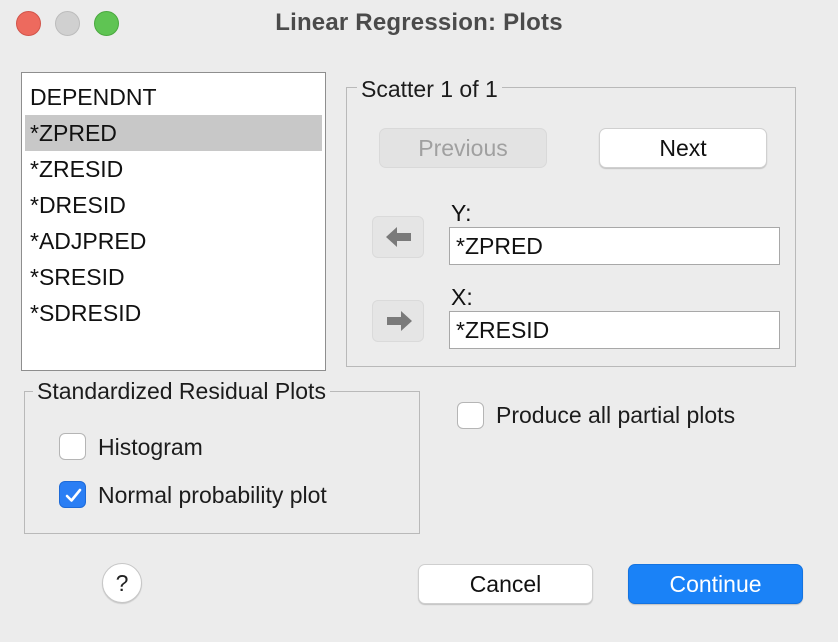 The height and width of the screenshot is (642, 838). I want to click on arrow-left-icon, so click(398, 237).